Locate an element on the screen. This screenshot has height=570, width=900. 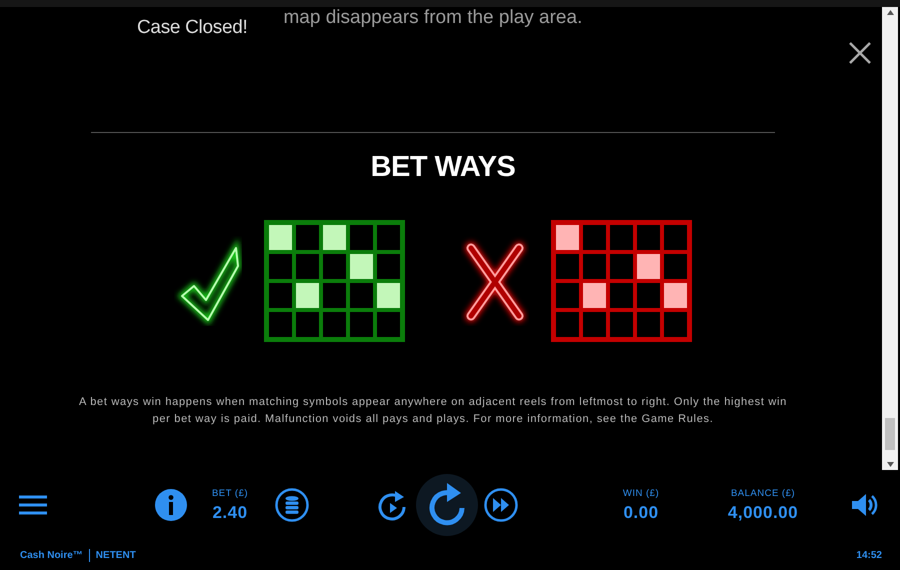
clock-time: 14:52 is located at coordinates (869, 555).